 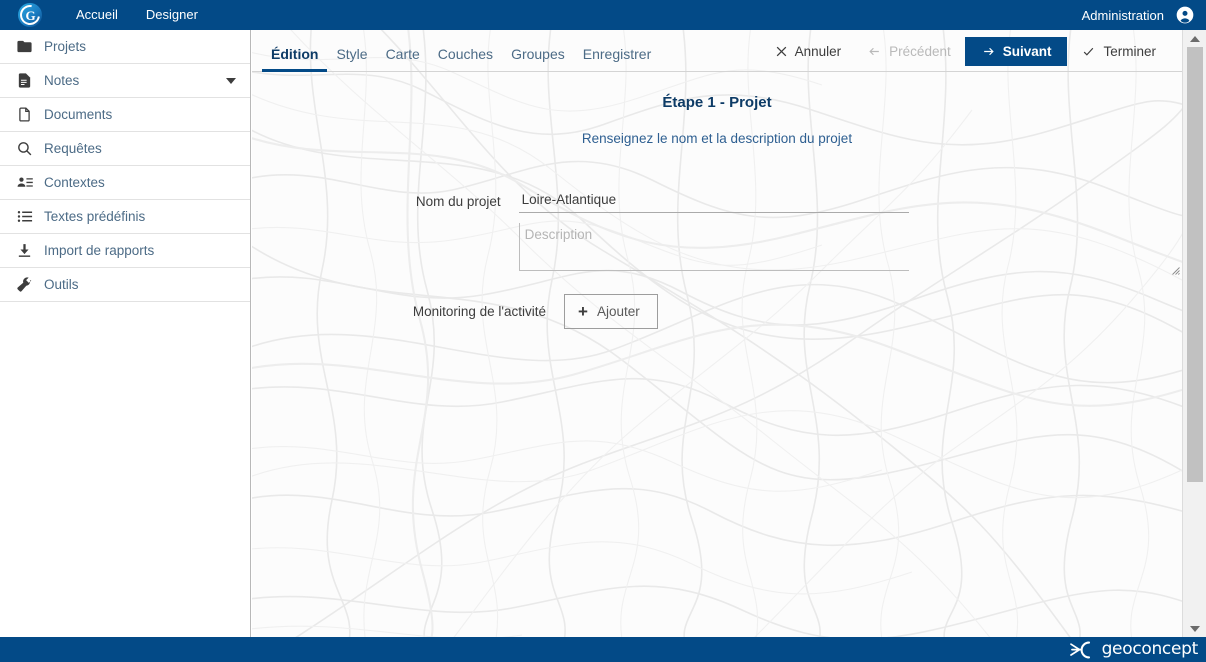 What do you see at coordinates (988, 51) in the screenshot?
I see `arrow-right-icon` at bounding box center [988, 51].